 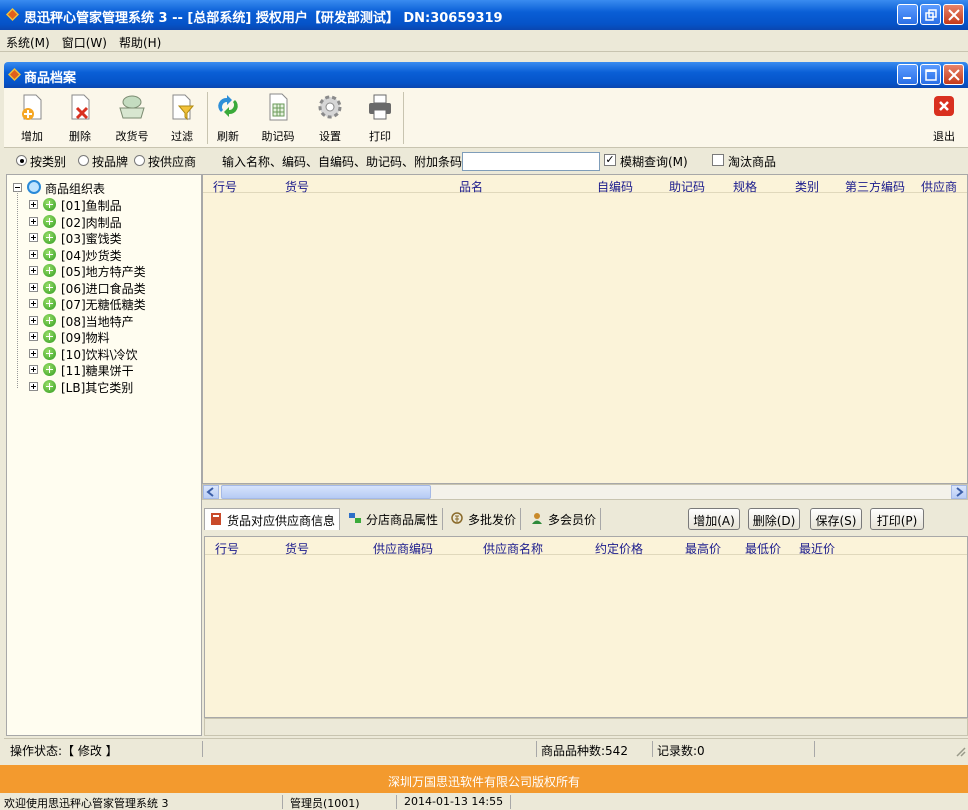 What do you see at coordinates (228, 119) in the screenshot?
I see `refresh-button: 刷新` at bounding box center [228, 119].